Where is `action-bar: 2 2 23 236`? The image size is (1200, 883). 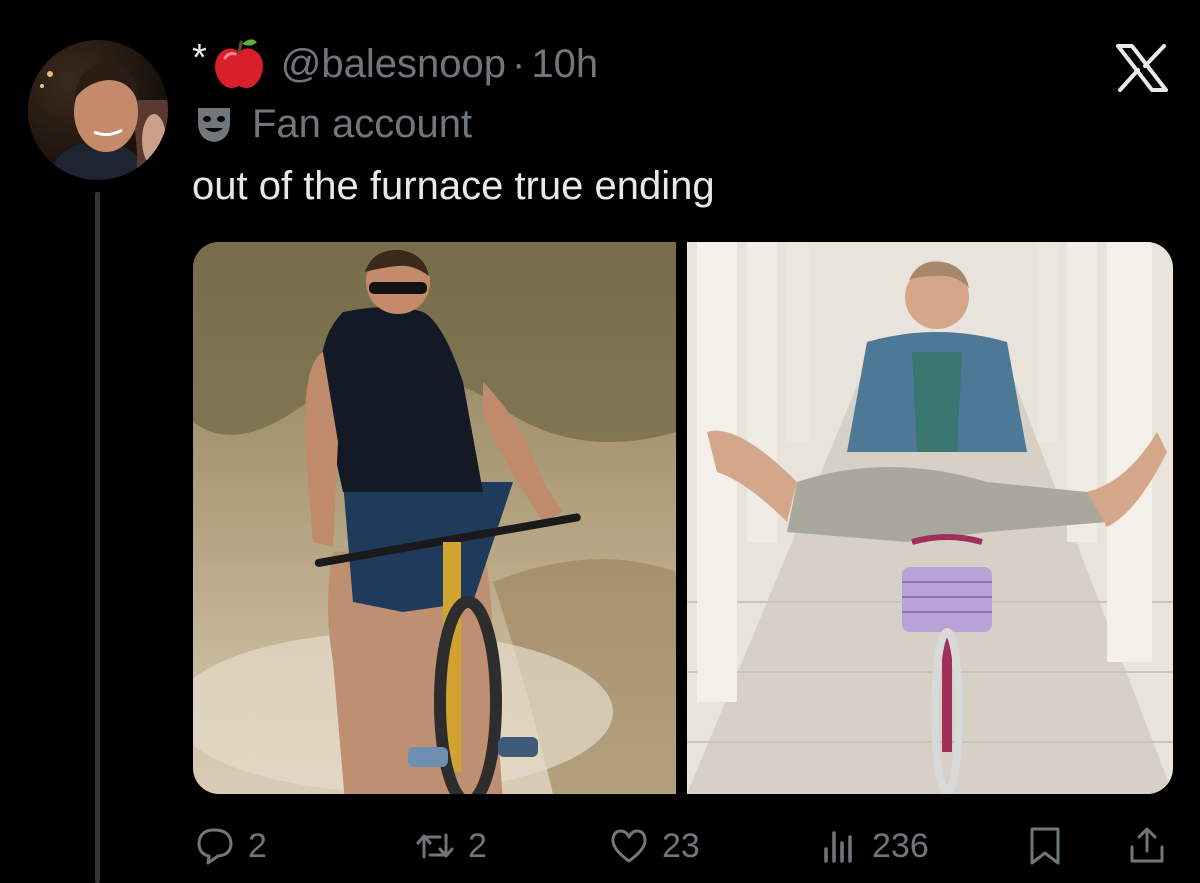
action-bar: 2 2 23 236 is located at coordinates (600, 846).